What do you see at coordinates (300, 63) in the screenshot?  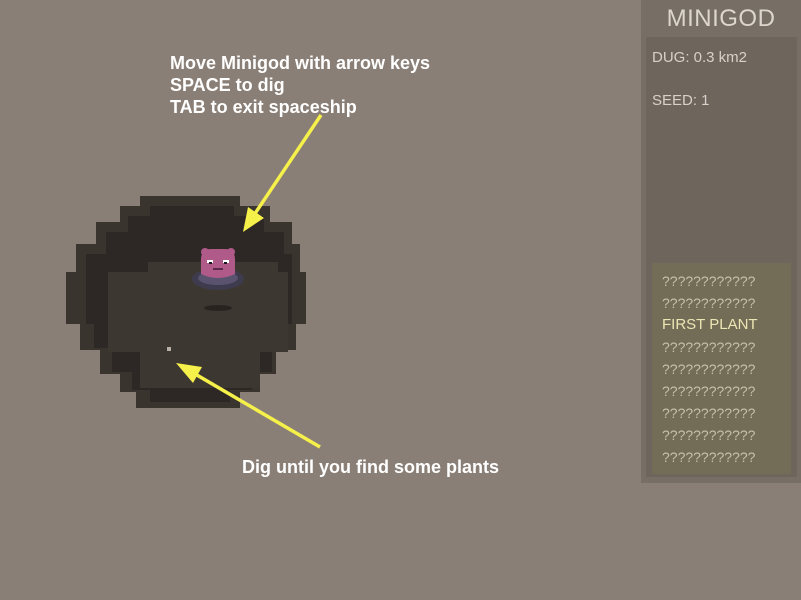 I see `tutorial-line: Move Minigod with arrow keys` at bounding box center [300, 63].